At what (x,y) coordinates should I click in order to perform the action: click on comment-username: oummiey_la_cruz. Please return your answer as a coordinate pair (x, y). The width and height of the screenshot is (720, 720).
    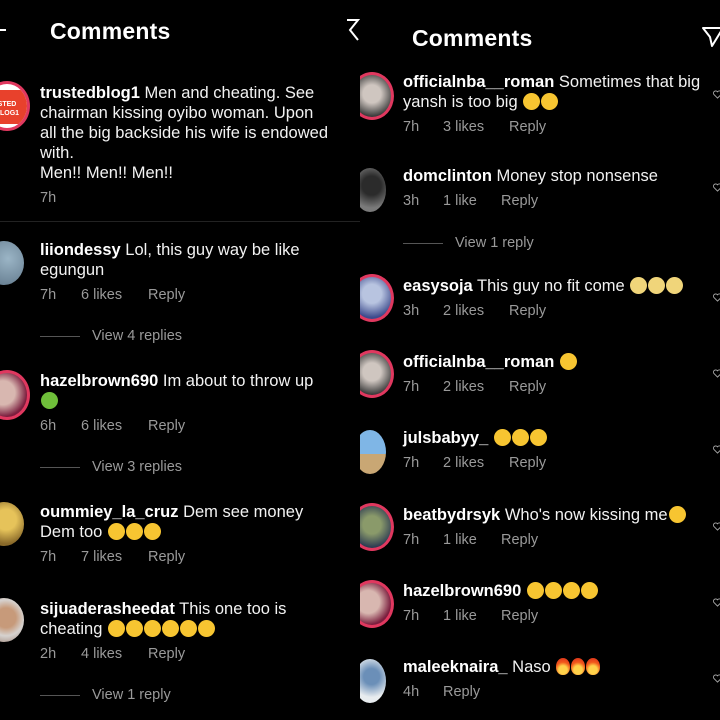
    Looking at the image, I should click on (109, 512).